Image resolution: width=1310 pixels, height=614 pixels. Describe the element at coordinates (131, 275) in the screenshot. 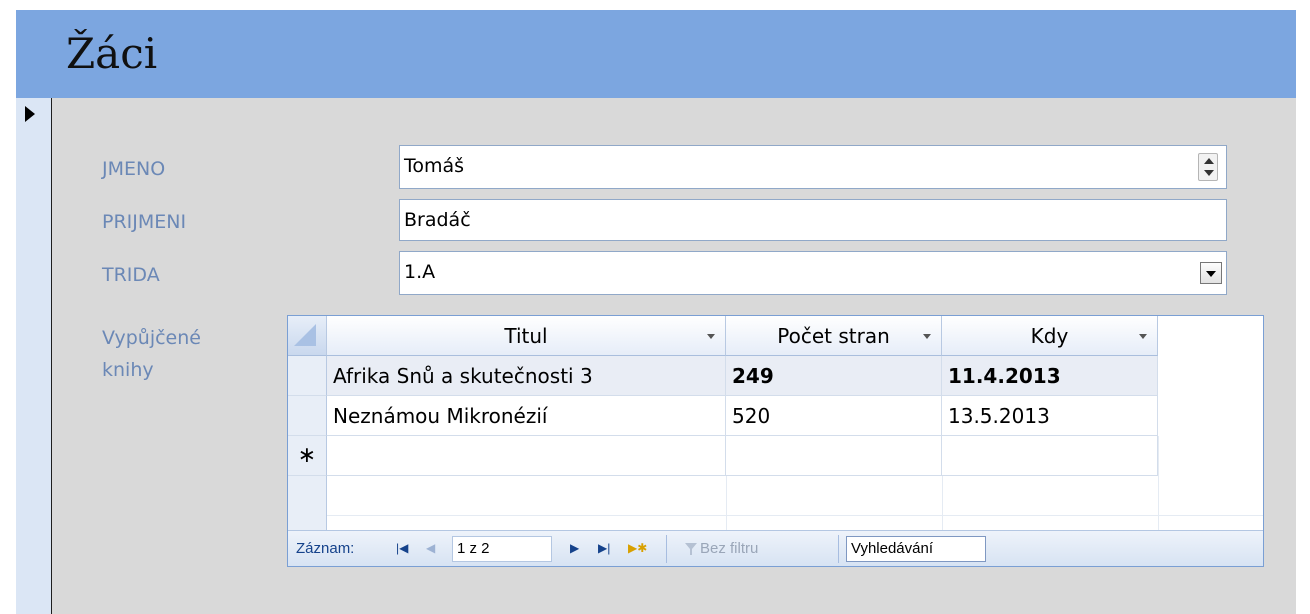

I see `trida-label: TRIDA` at that location.